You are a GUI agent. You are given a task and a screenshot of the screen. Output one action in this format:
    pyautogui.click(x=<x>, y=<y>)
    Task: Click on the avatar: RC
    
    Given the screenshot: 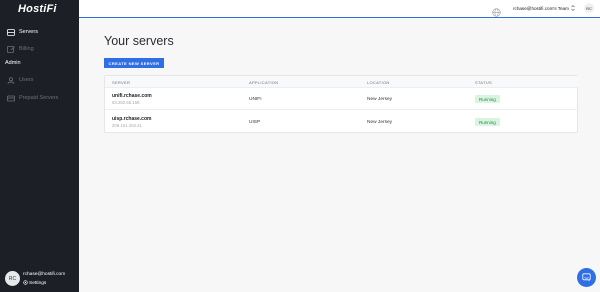 What is the action you would take?
    pyautogui.click(x=12, y=278)
    